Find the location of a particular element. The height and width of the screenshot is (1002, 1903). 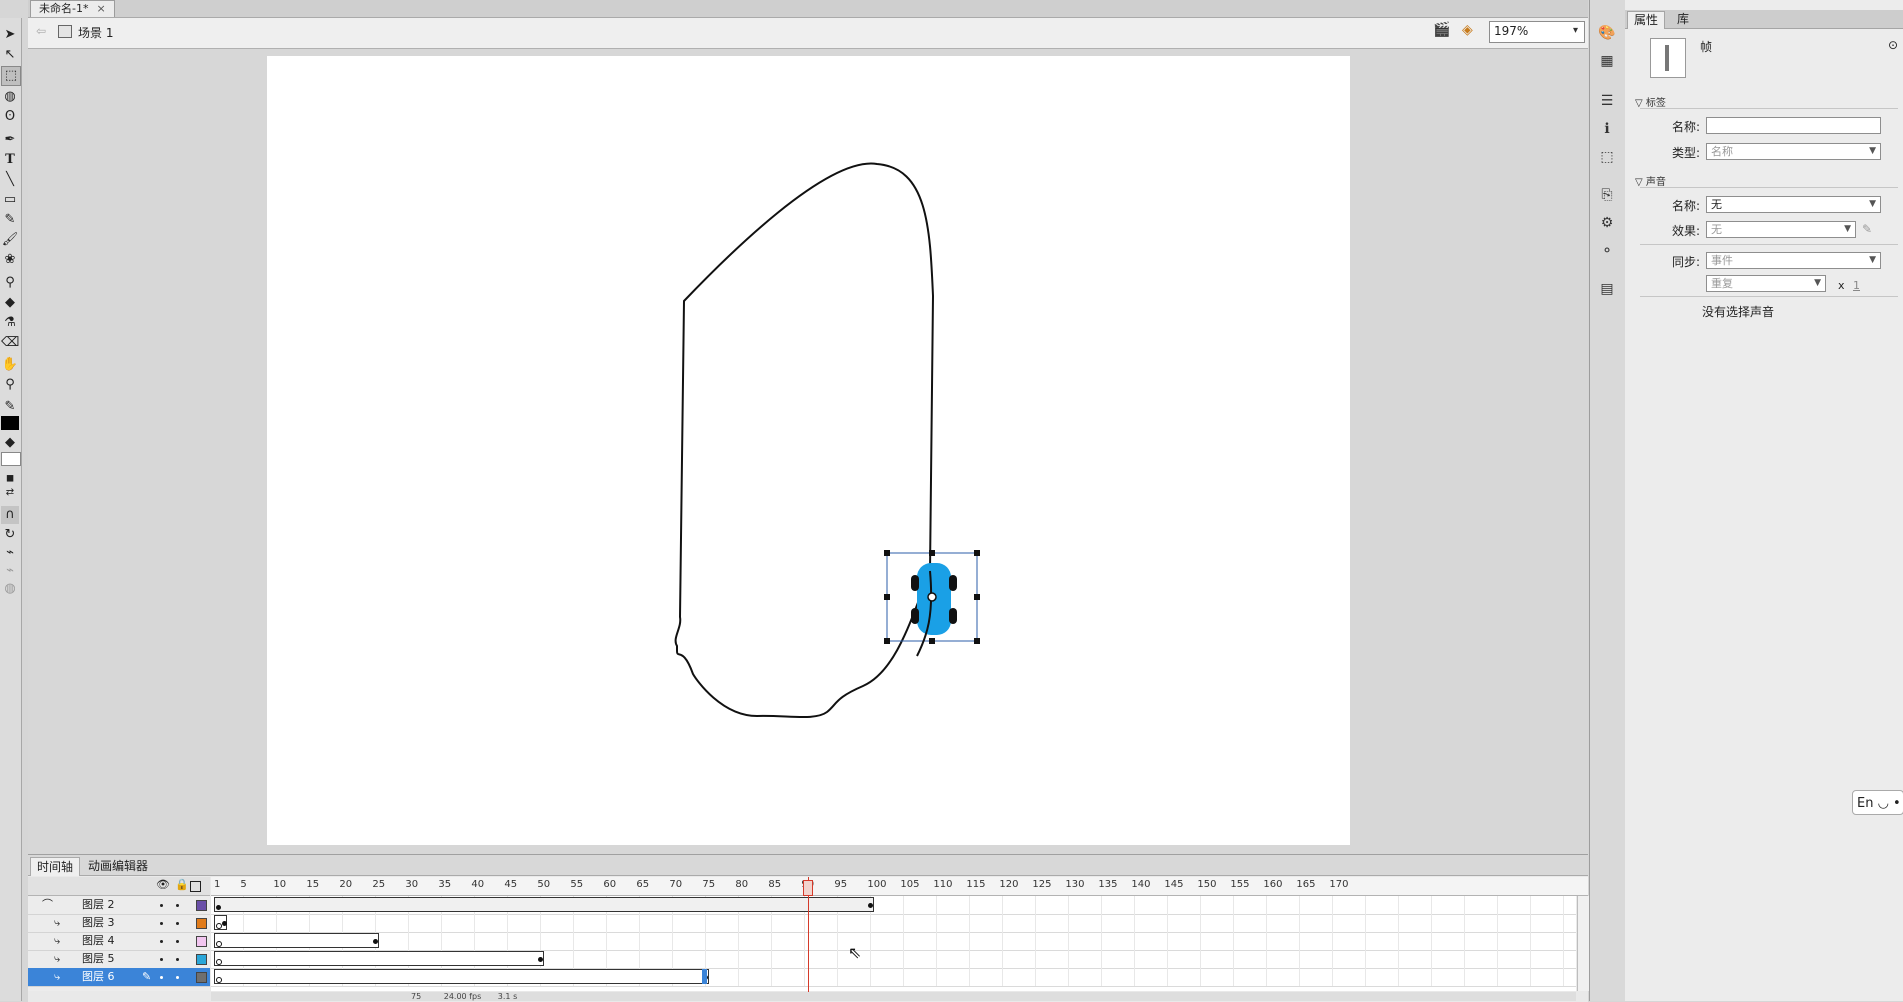

layer-row: ⤷ 图层 5 is located at coordinates (119, 959).